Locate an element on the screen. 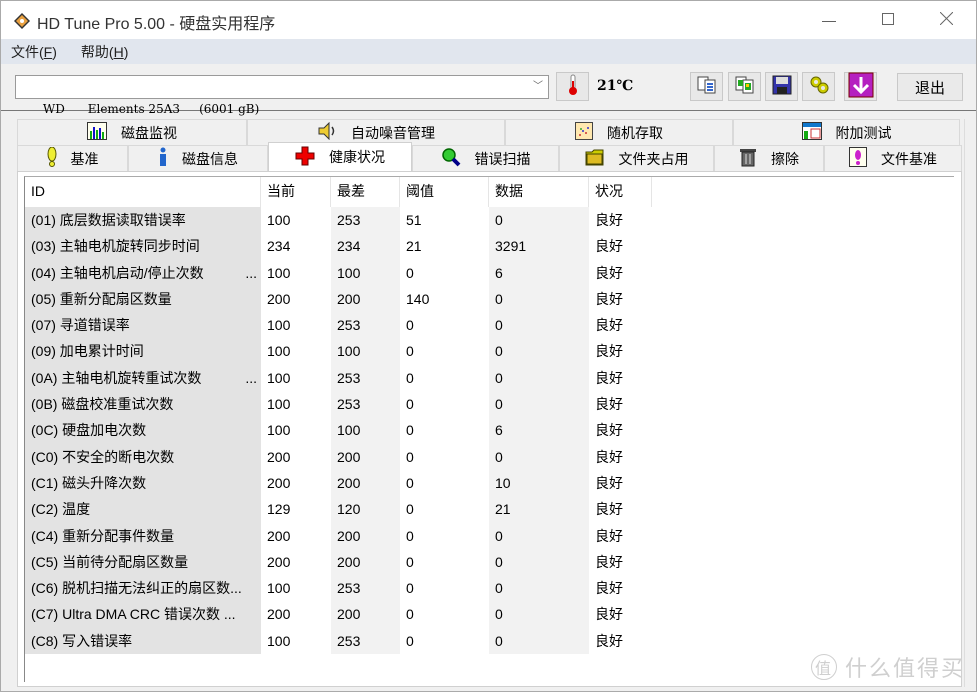 The image size is (977, 692). maximize-button is located at coordinates (888, 20).